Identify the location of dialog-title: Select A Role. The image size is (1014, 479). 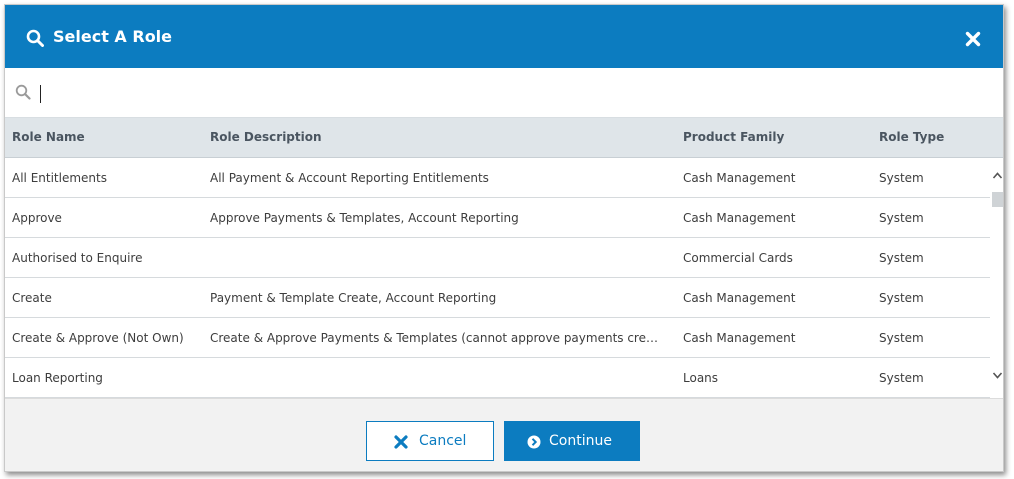
(113, 36).